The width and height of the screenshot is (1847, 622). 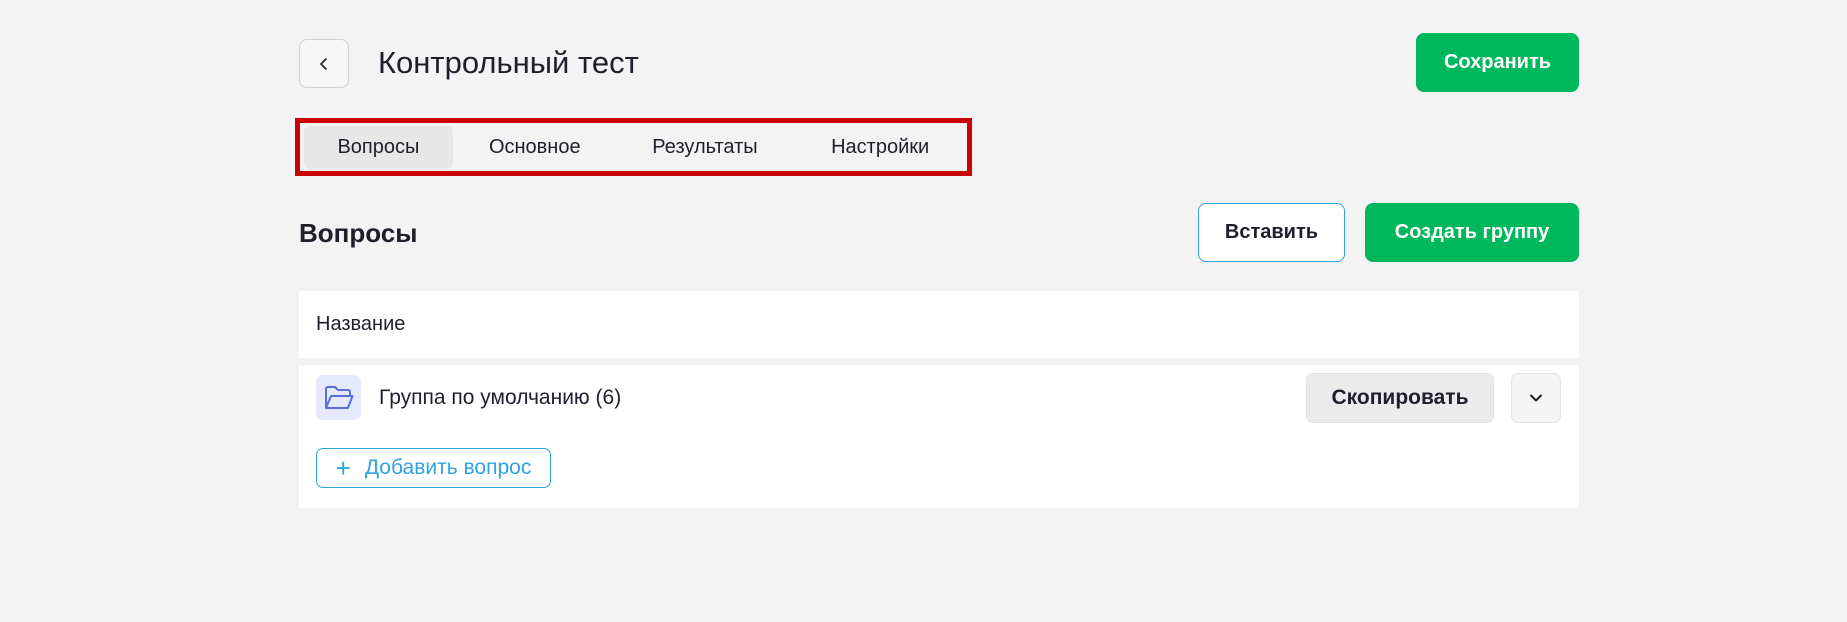 What do you see at coordinates (361, 324) in the screenshot?
I see `column-header-name: Название` at bounding box center [361, 324].